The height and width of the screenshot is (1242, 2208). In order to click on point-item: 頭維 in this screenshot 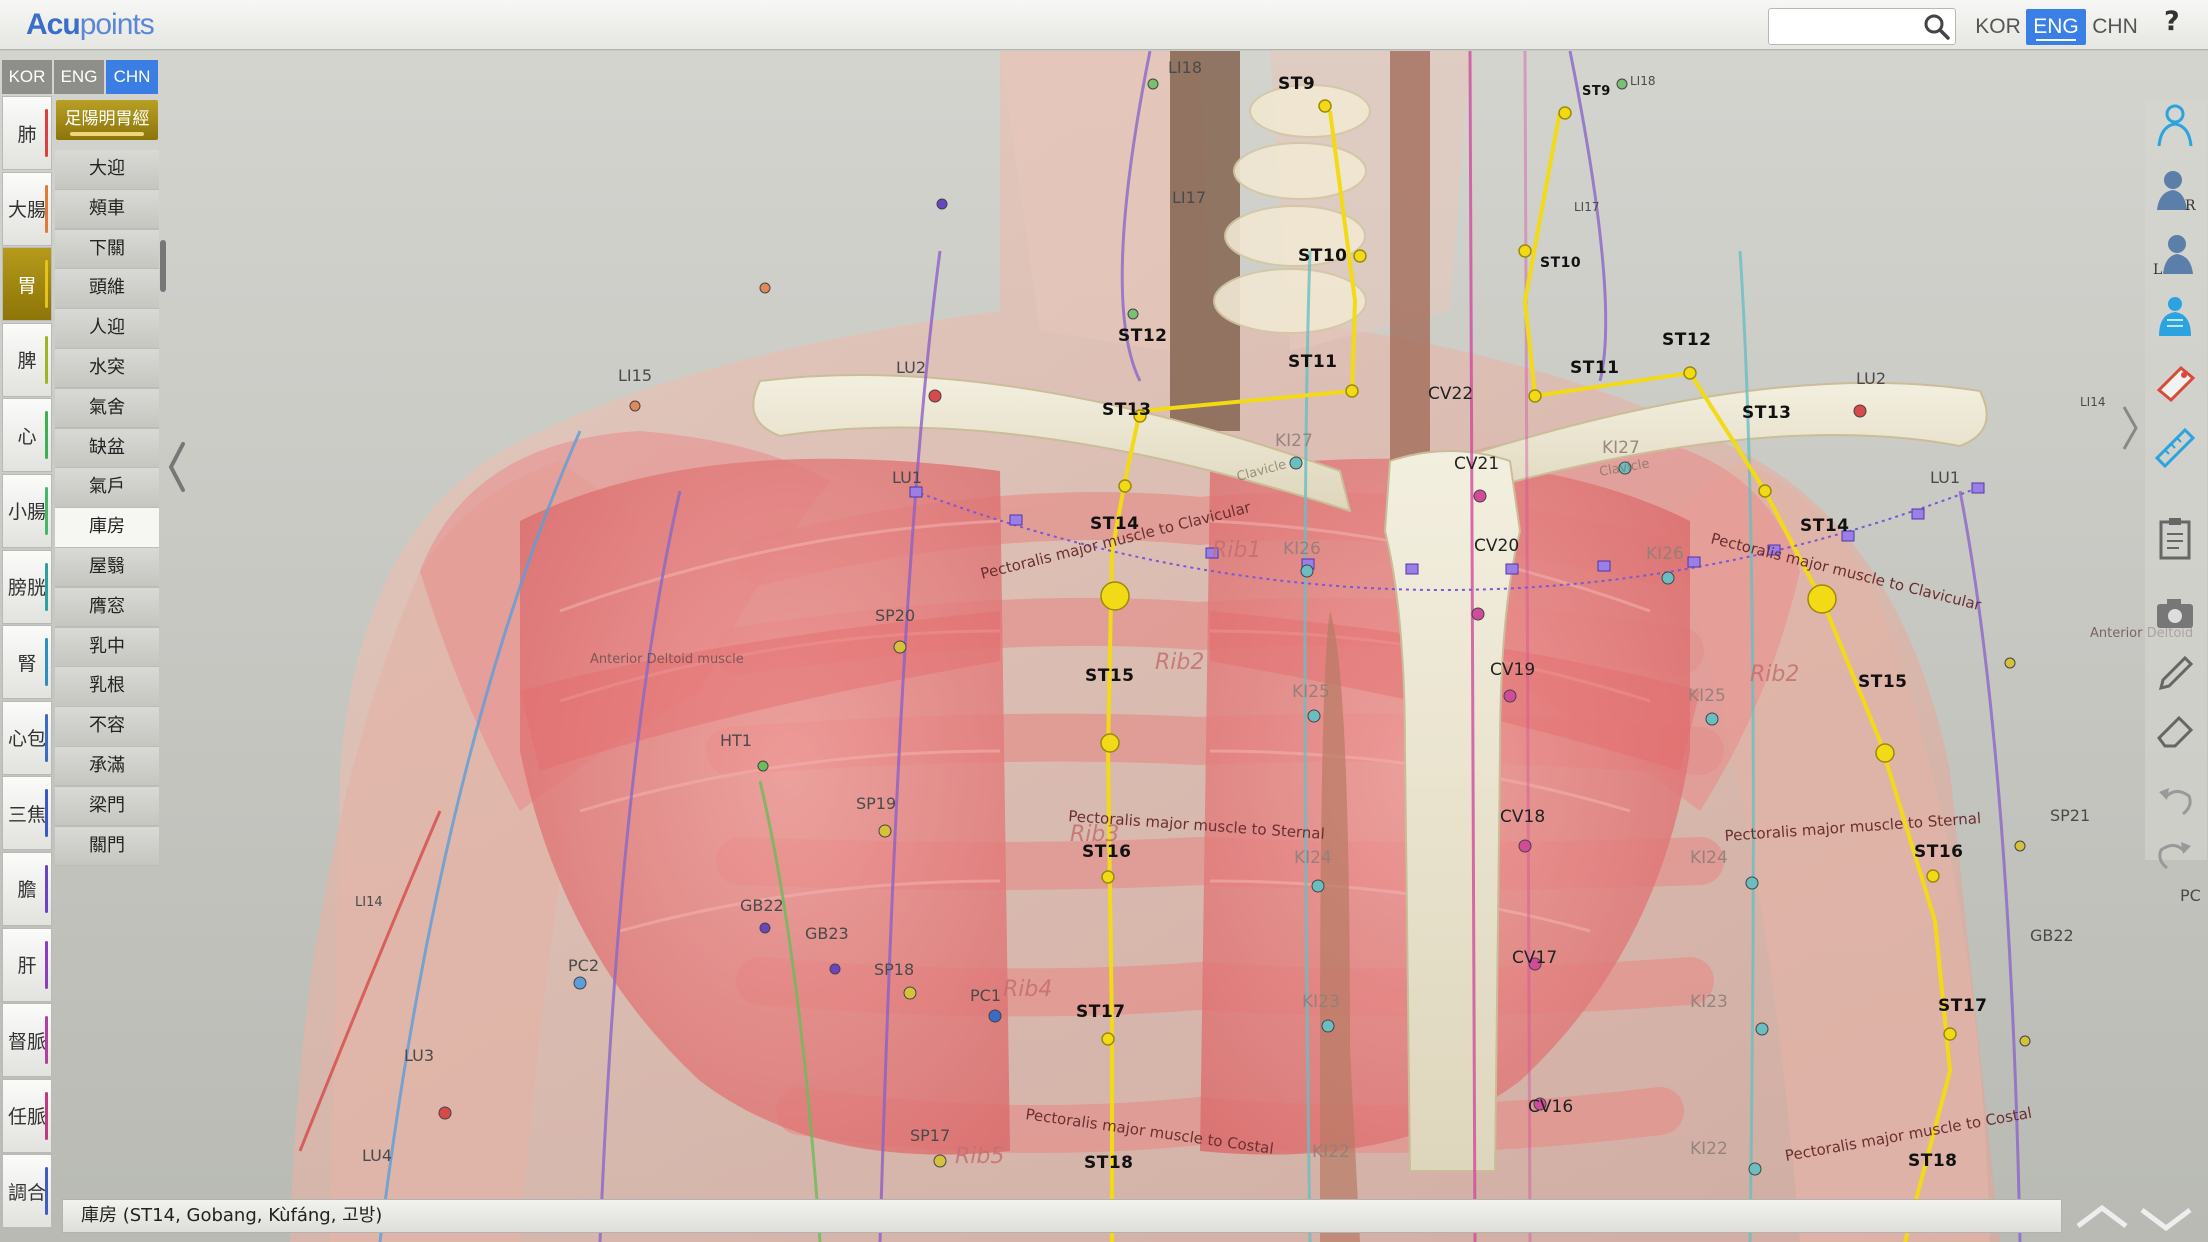, I will do `click(107, 288)`.